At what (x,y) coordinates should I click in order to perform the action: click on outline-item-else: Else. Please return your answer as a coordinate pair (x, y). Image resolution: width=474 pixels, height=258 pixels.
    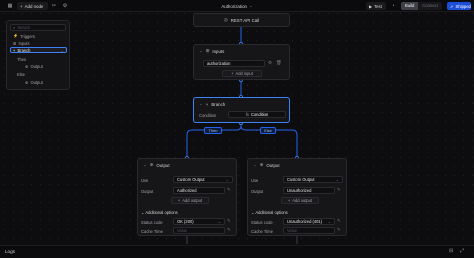
    Looking at the image, I should click on (21, 74).